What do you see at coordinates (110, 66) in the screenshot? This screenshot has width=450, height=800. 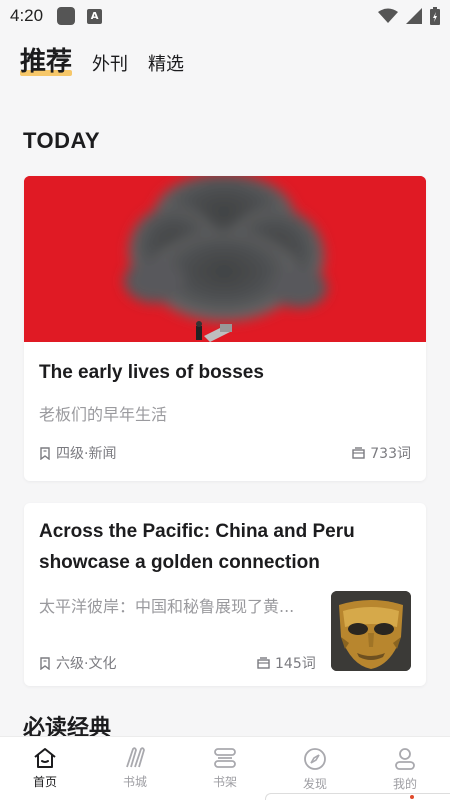 I see `tab-foreign-journals: 外刊` at bounding box center [110, 66].